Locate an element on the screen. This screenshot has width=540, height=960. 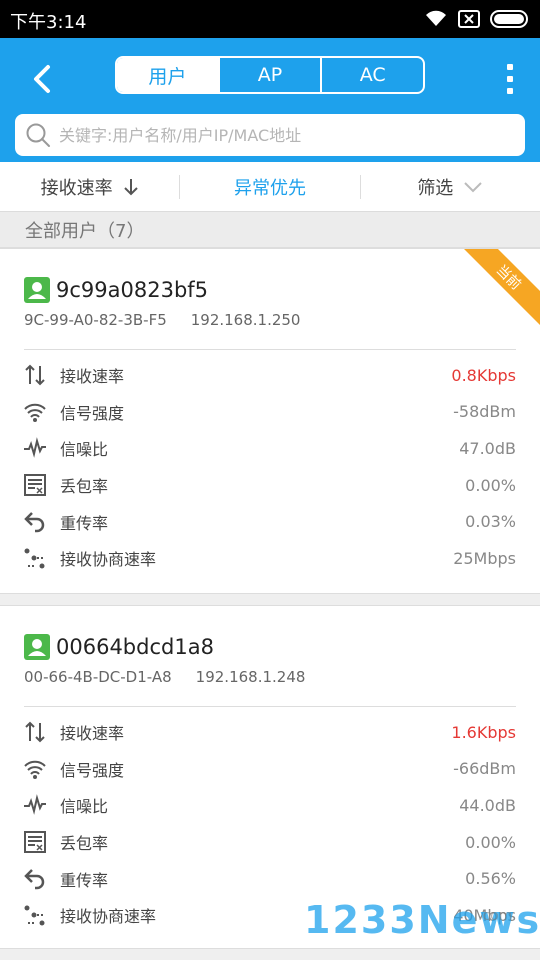
stat-row: 接收速率 0.8Kbps is located at coordinates (269, 375).